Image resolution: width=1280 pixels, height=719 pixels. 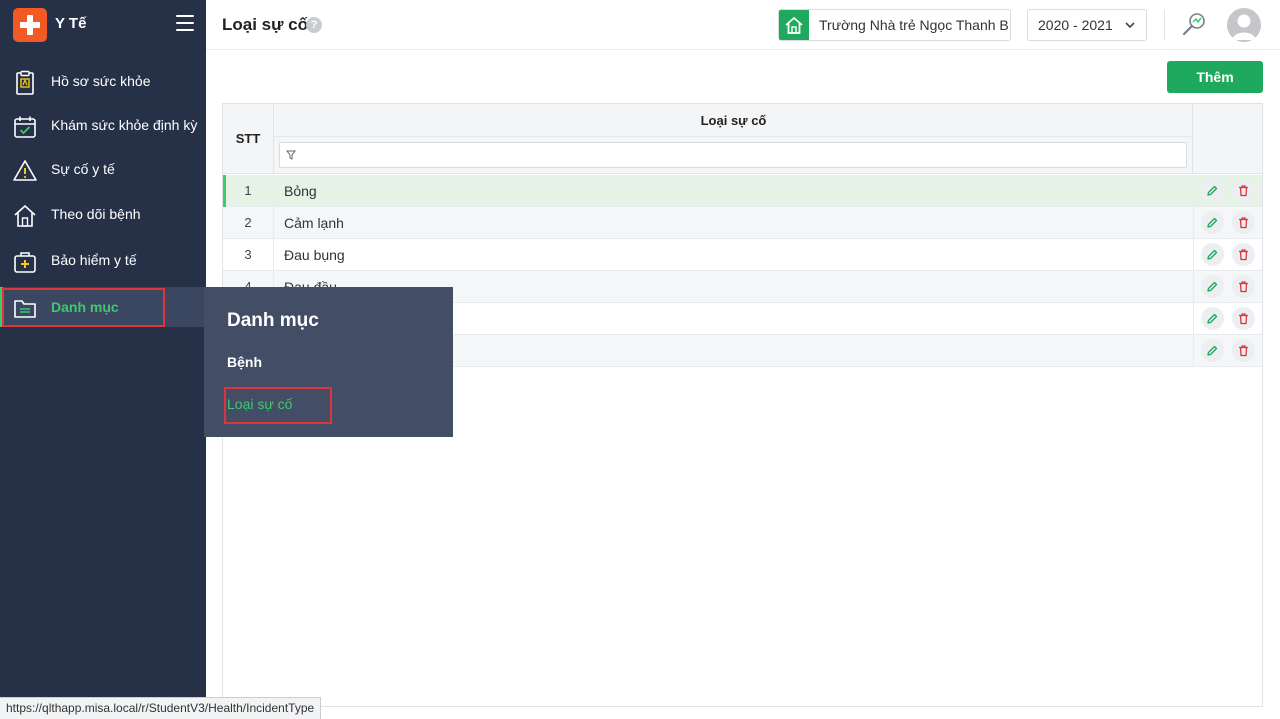 I want to click on sidebar-item-label: Bảo hiểm y tế, so click(x=94, y=260).